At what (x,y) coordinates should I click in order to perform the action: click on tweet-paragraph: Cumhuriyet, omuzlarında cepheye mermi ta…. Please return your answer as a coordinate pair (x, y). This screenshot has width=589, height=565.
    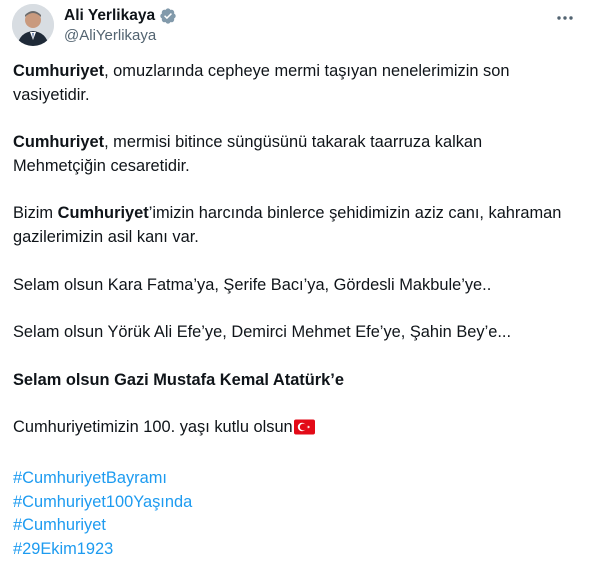
    Looking at the image, I should click on (293, 83).